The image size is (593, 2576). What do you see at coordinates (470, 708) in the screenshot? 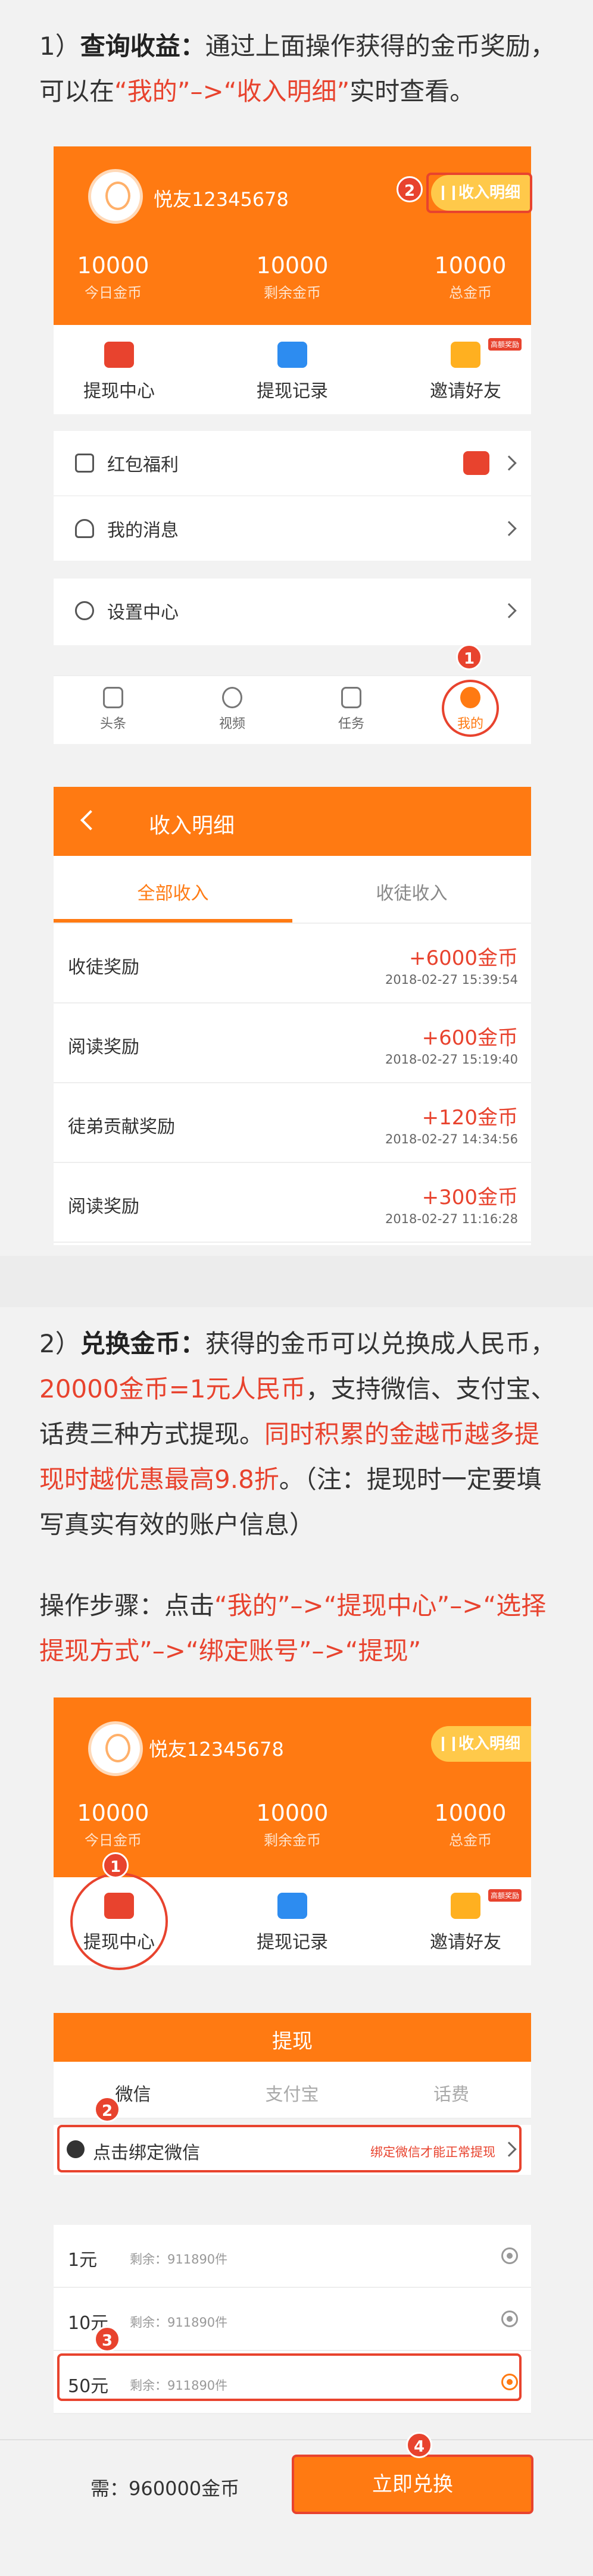
I see `highlight-tab-me` at bounding box center [470, 708].